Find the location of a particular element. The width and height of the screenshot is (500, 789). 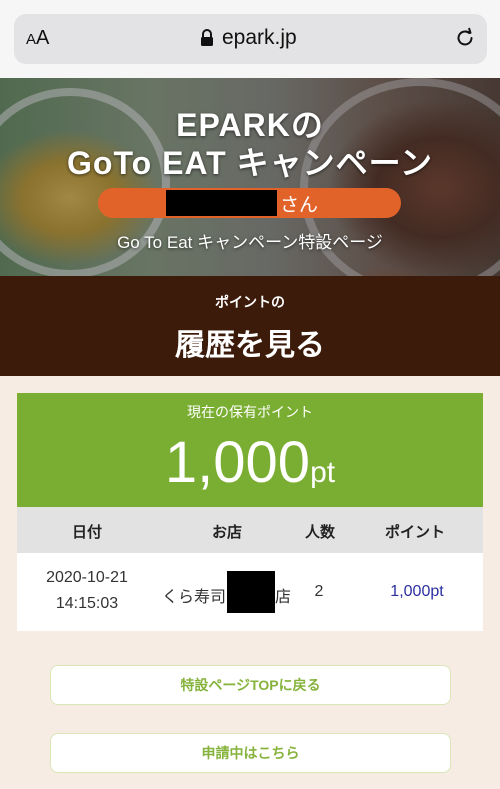

column-header-date: 日付 is located at coordinates (86, 532).